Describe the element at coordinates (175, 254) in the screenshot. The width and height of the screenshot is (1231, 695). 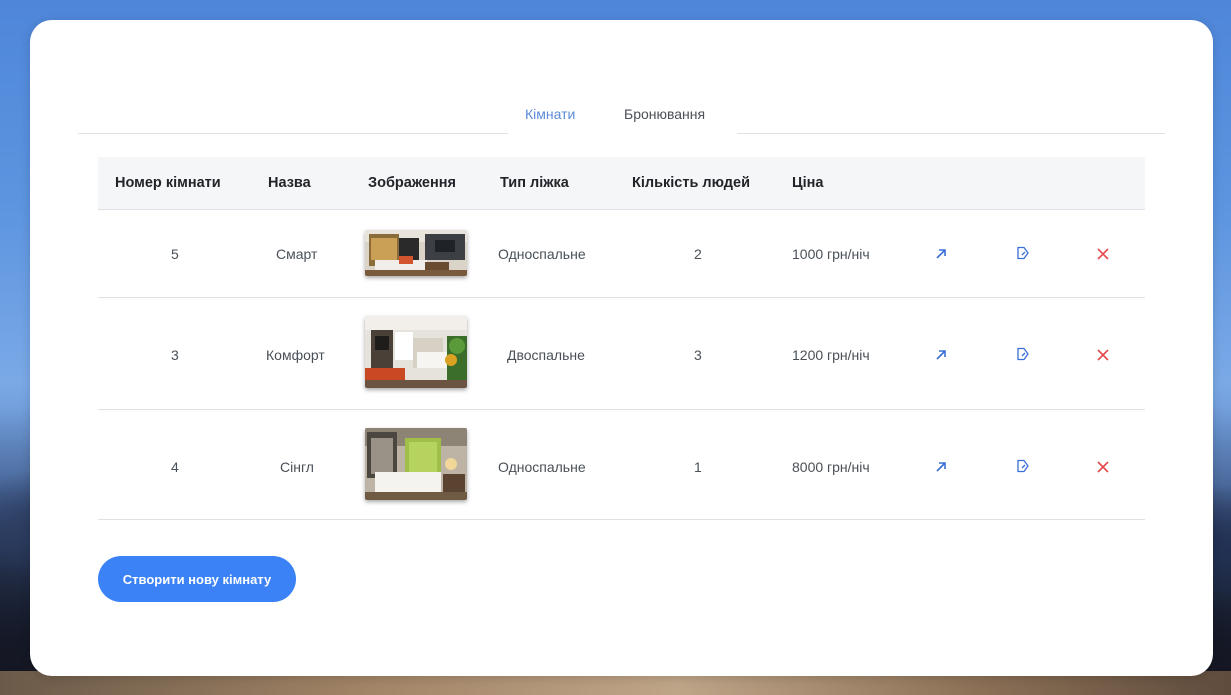
I see `room-number: 5` at that location.